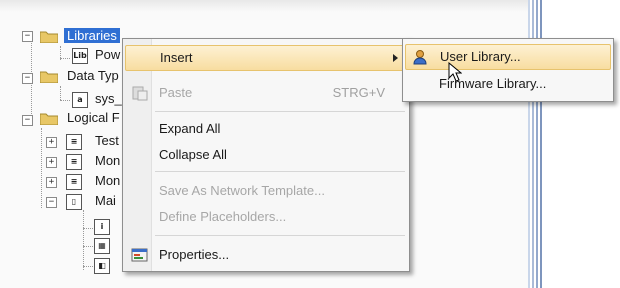 This screenshot has width=620, height=288. I want to click on tree-node-label: Libraries, so click(92, 35).